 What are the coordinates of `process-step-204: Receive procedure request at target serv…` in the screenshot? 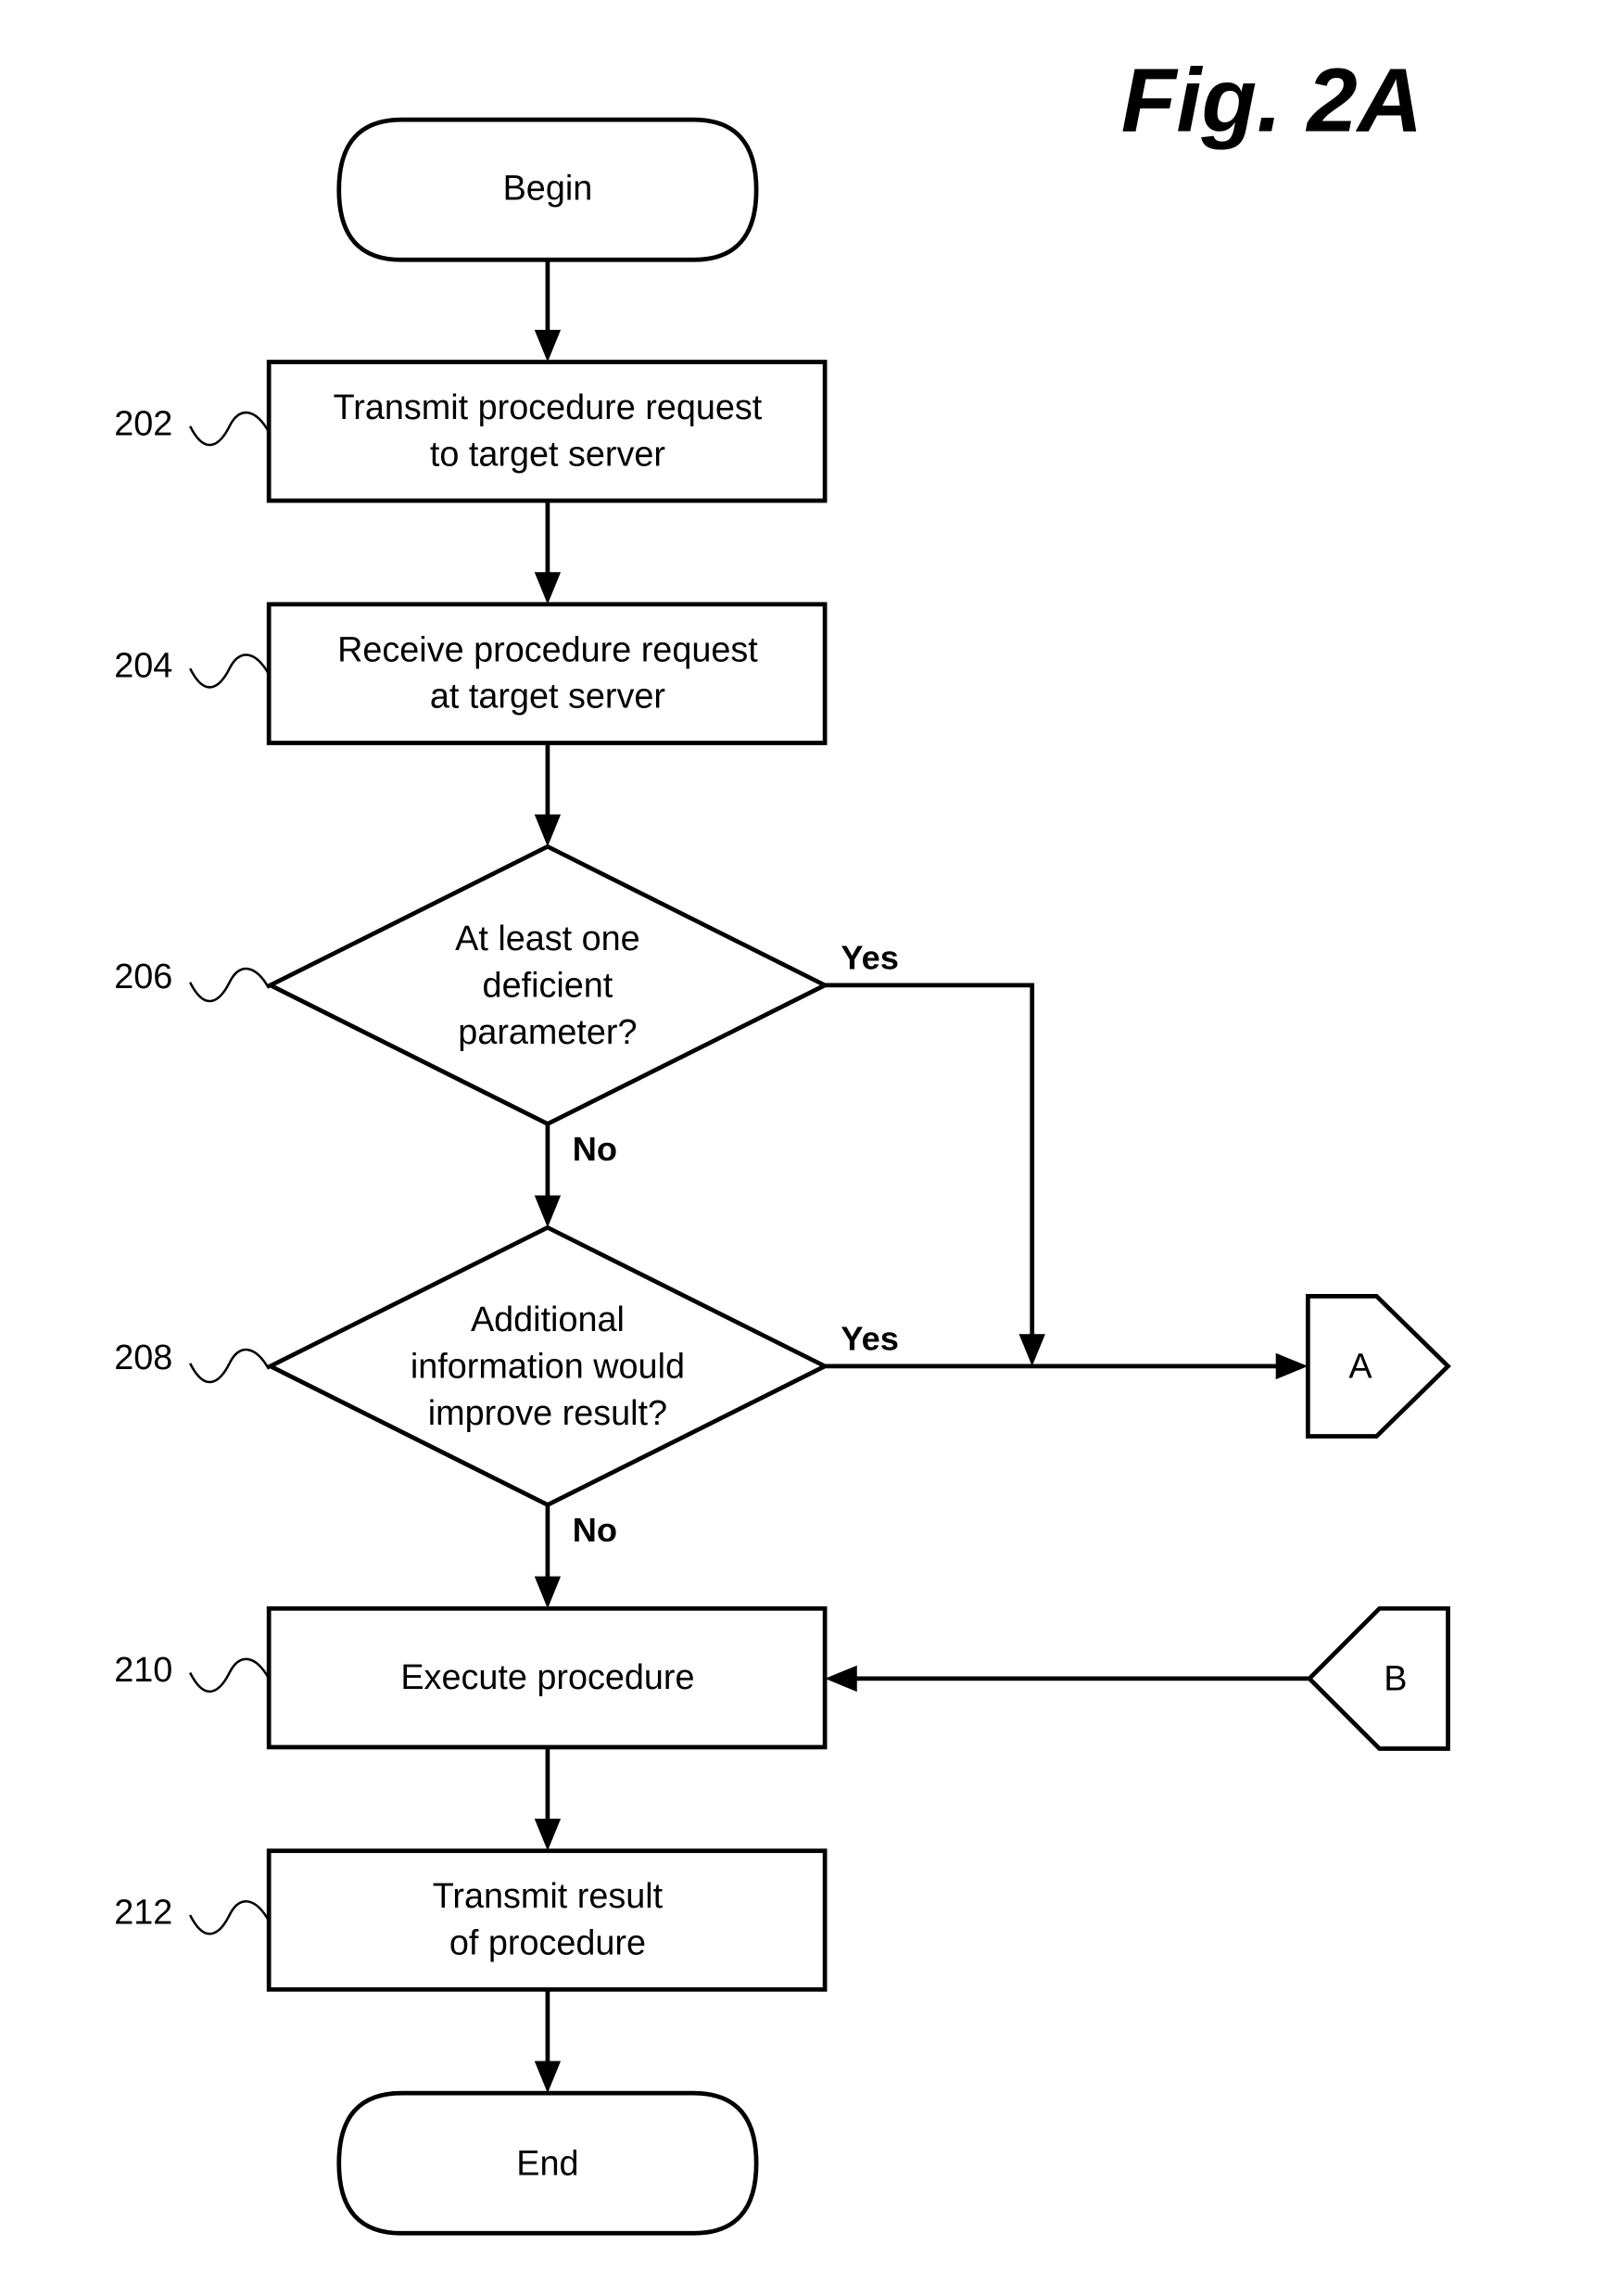 It's located at (471, 673).